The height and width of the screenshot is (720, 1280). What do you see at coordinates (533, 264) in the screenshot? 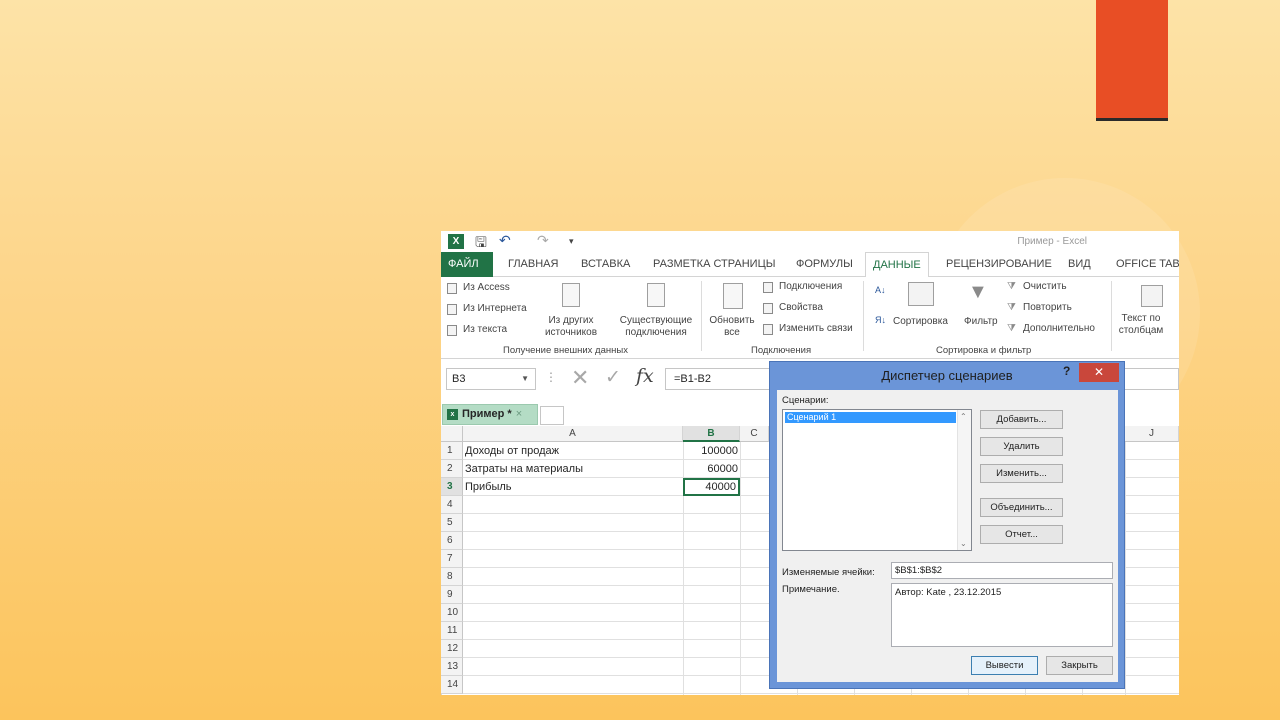
I see `tab-home: ГЛАВНАЯ` at bounding box center [533, 264].